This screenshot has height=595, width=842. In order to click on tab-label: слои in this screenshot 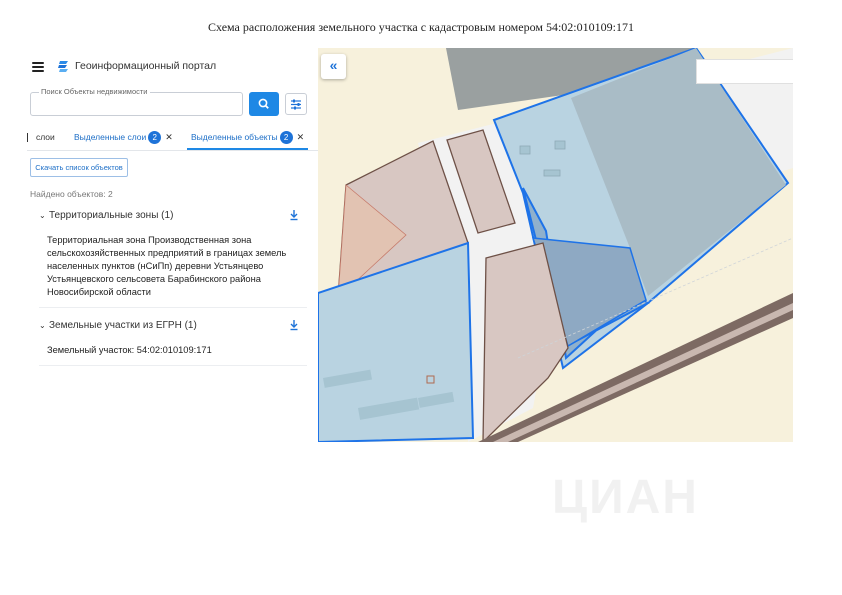, I will do `click(45, 137)`.